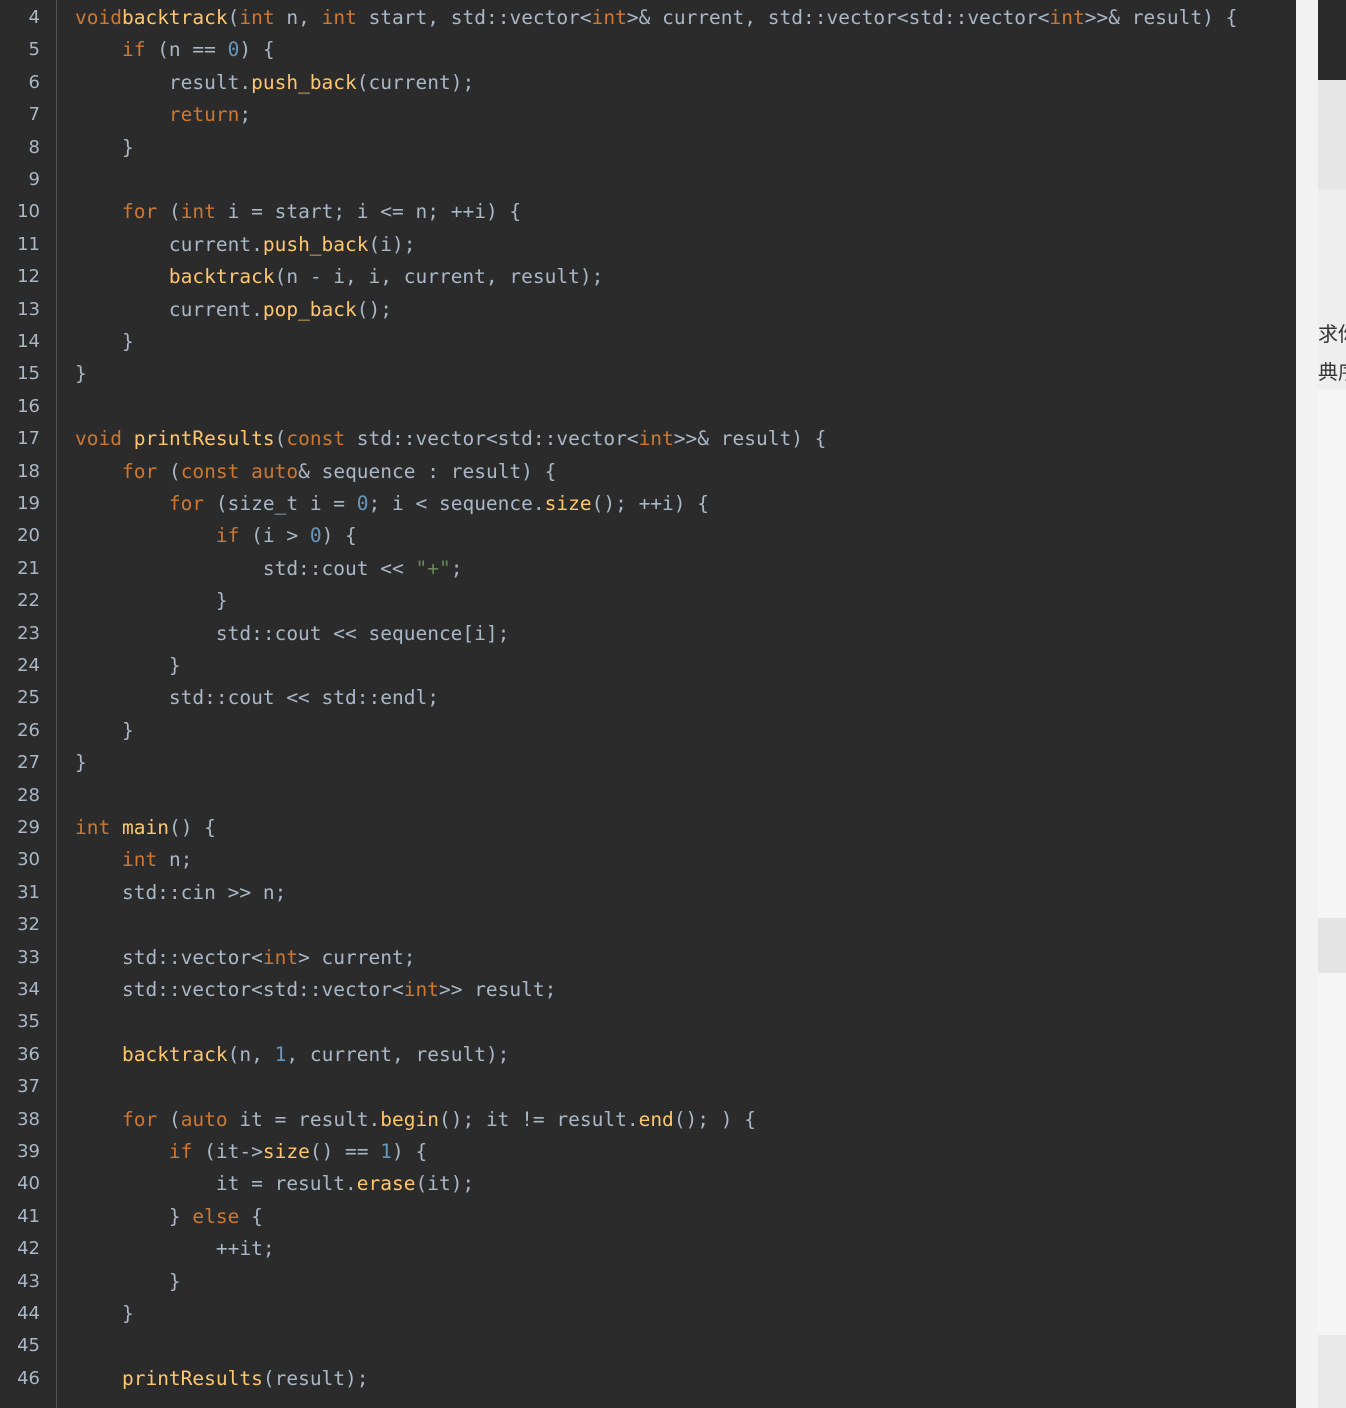  I want to click on line-number: 34, so click(28, 989).